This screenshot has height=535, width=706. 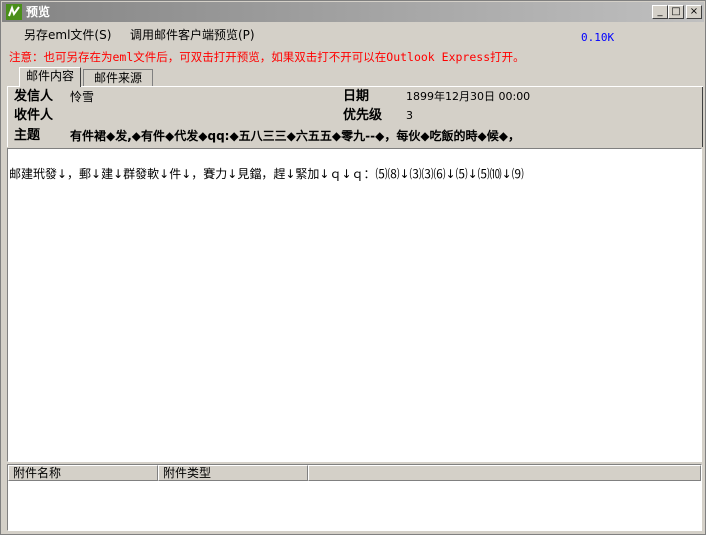 What do you see at coordinates (694, 12) in the screenshot?
I see `close-button: ×` at bounding box center [694, 12].